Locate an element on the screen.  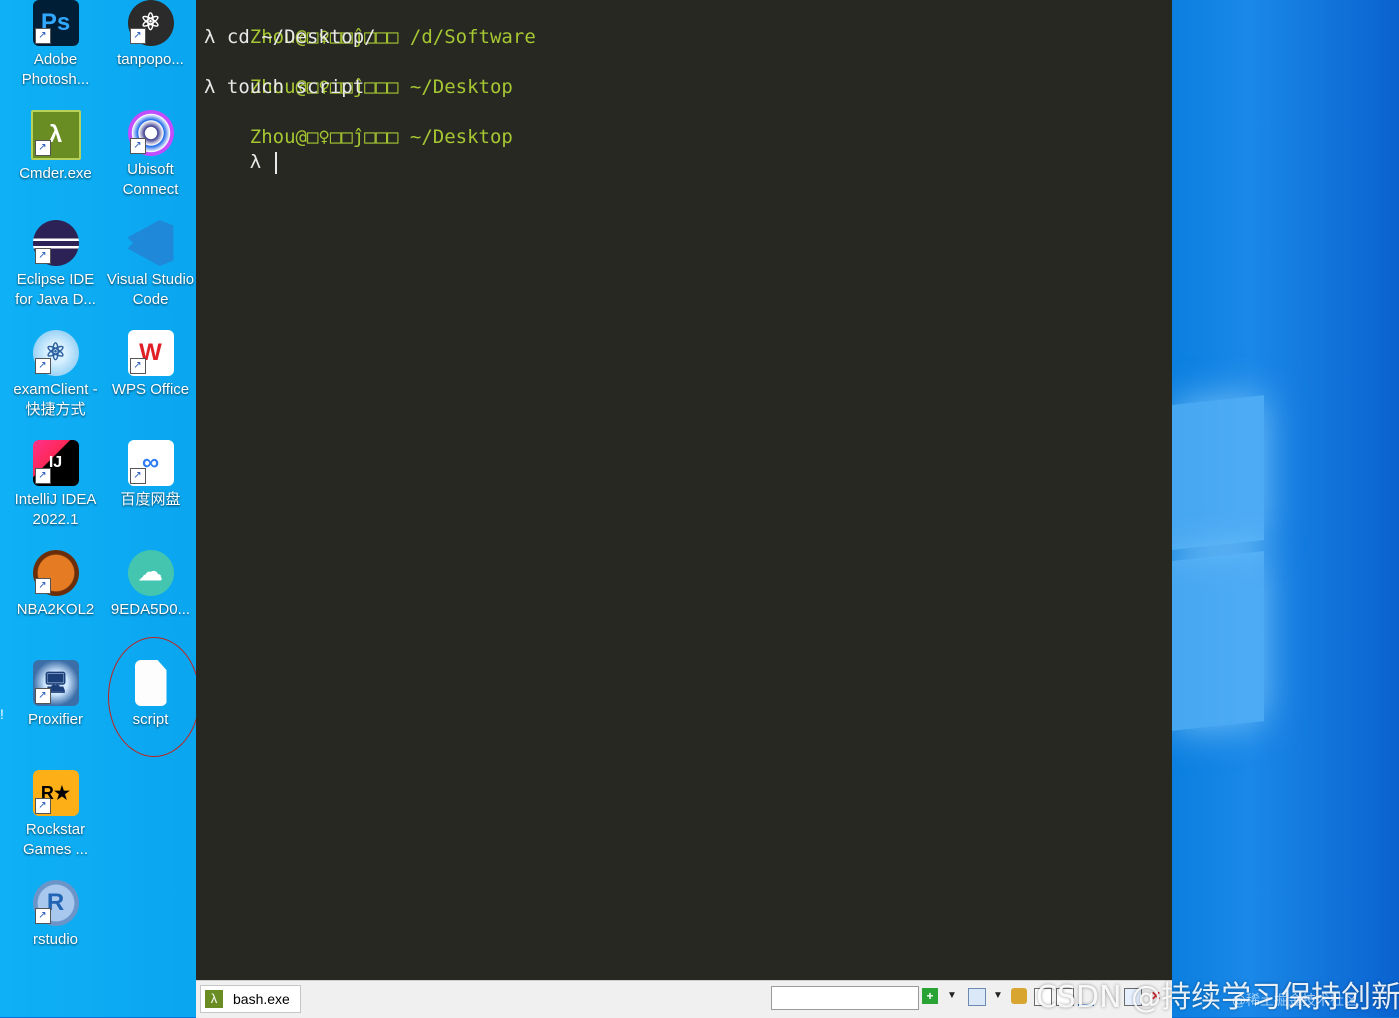
desktop-icon-vscode: Visual Studio Code is located at coordinates (150, 272).